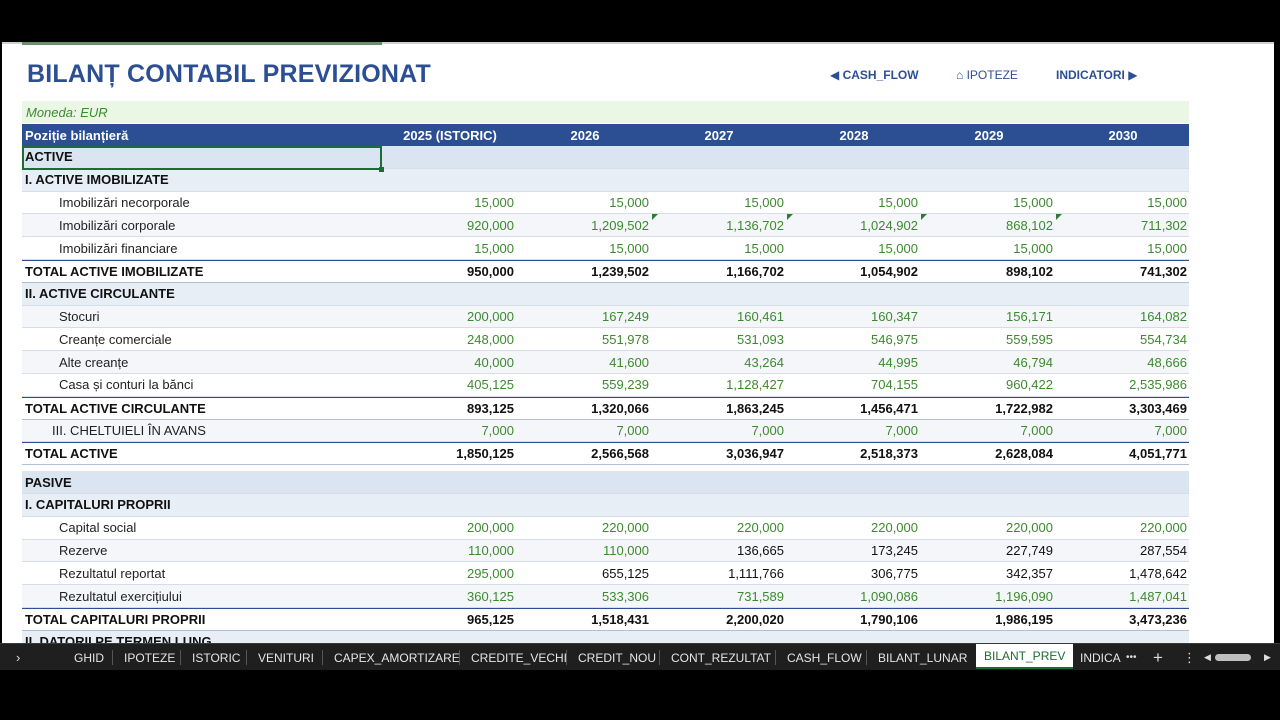 This screenshot has width=1280, height=720. Describe the element at coordinates (519, 657) in the screenshot. I see `sheet-tab-credite_vechi: CREDITE_VECHI` at that location.